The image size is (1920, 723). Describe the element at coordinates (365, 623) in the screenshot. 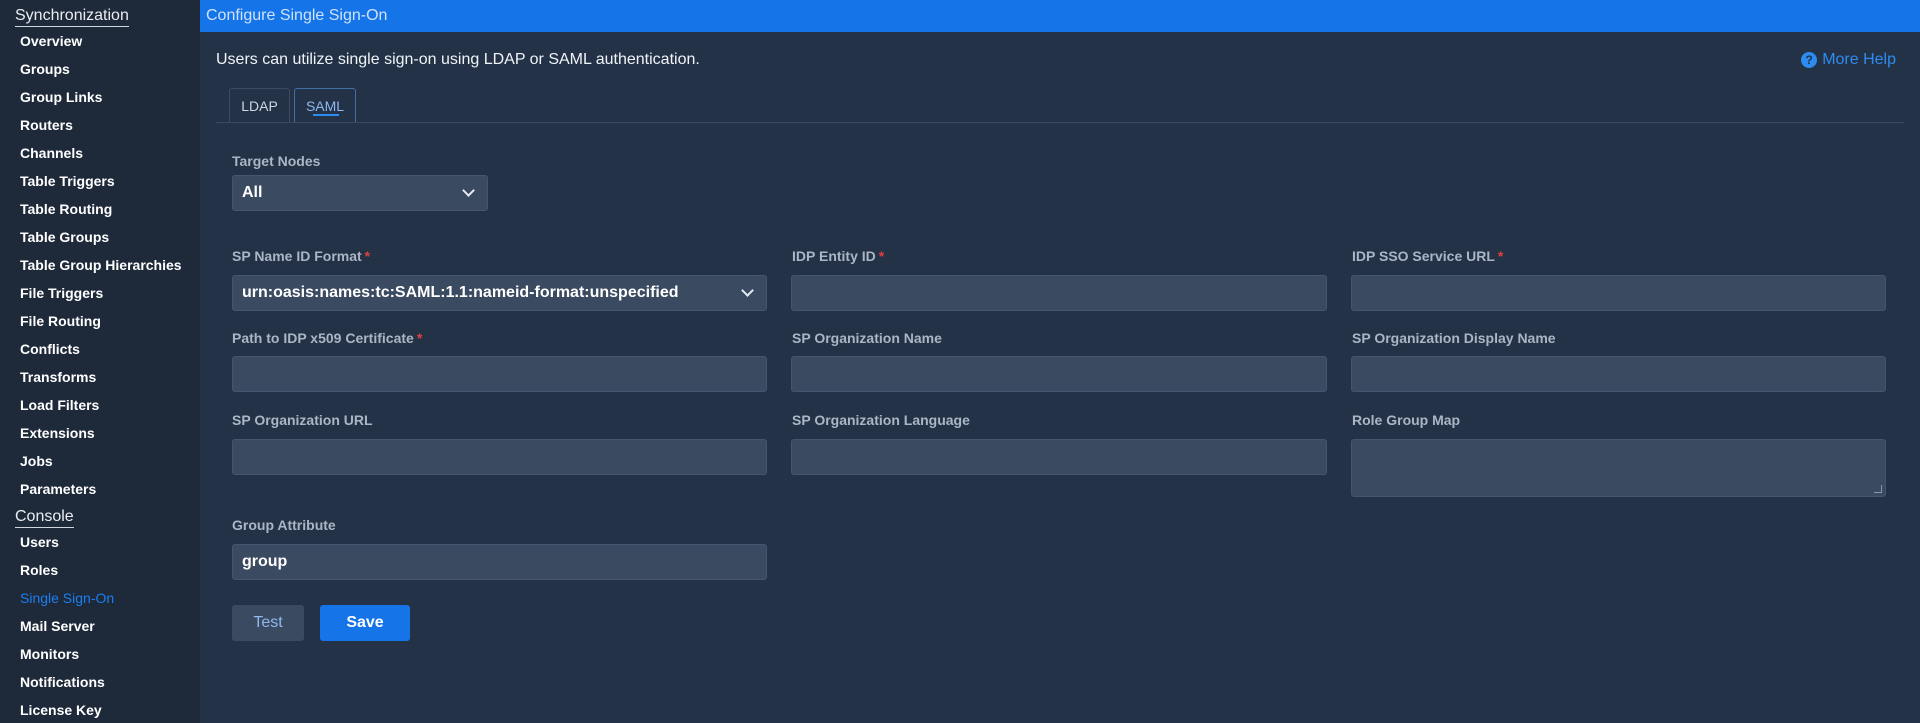

I see `save-button: Save` at that location.